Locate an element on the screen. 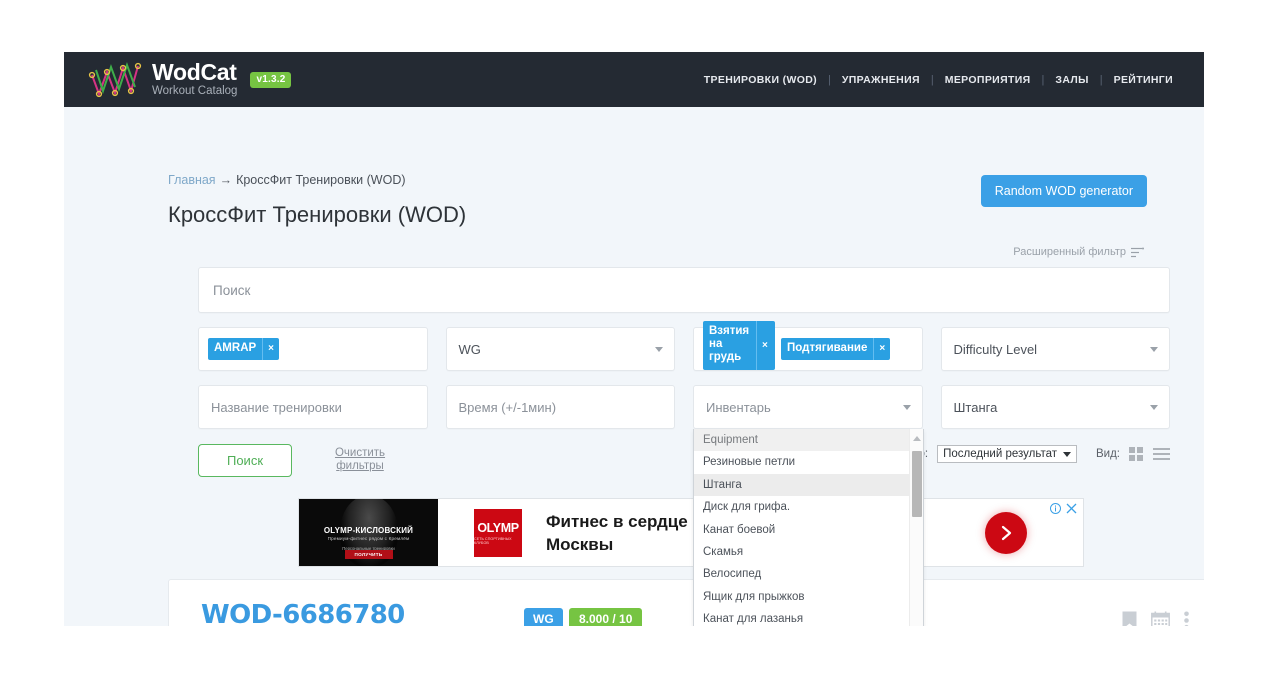  workout-name-input: Название тренировки is located at coordinates (313, 407).